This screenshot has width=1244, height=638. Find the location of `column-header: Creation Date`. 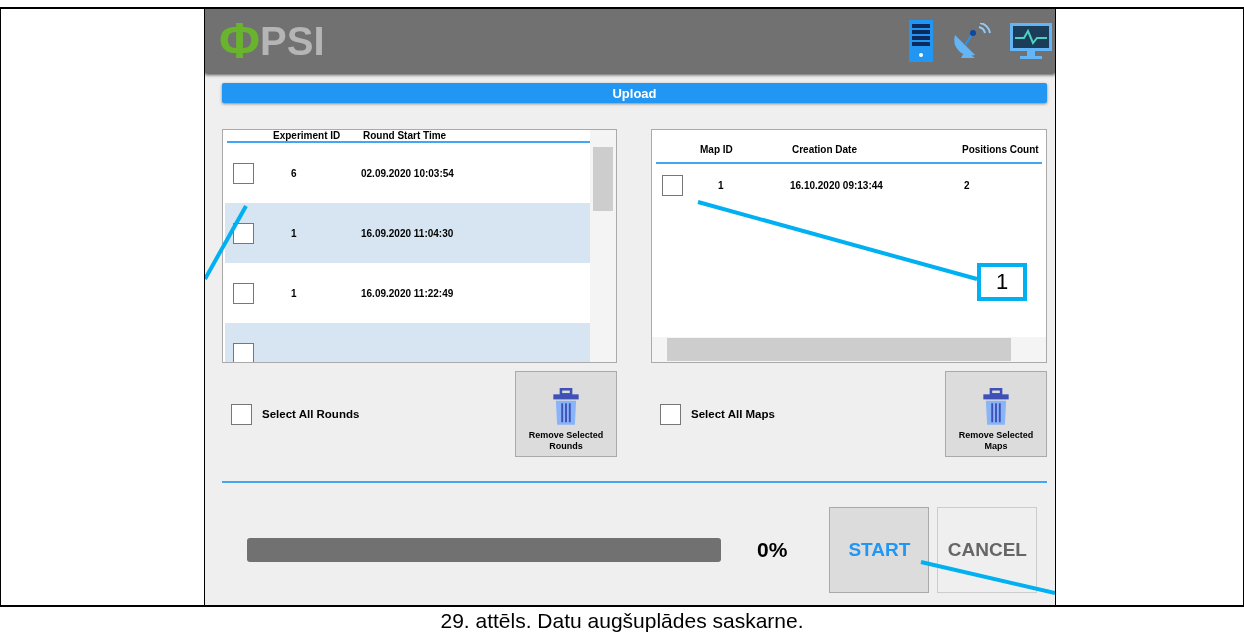

column-header: Creation Date is located at coordinates (825, 149).